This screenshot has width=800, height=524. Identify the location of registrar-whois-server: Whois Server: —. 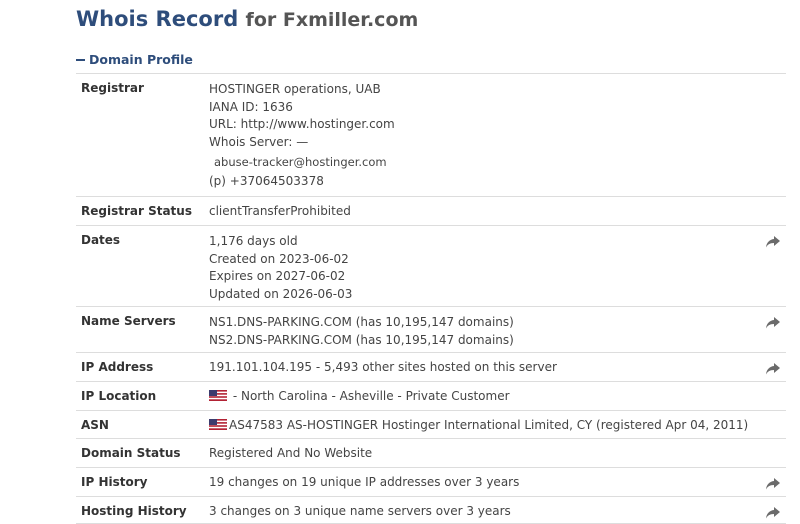
(259, 141).